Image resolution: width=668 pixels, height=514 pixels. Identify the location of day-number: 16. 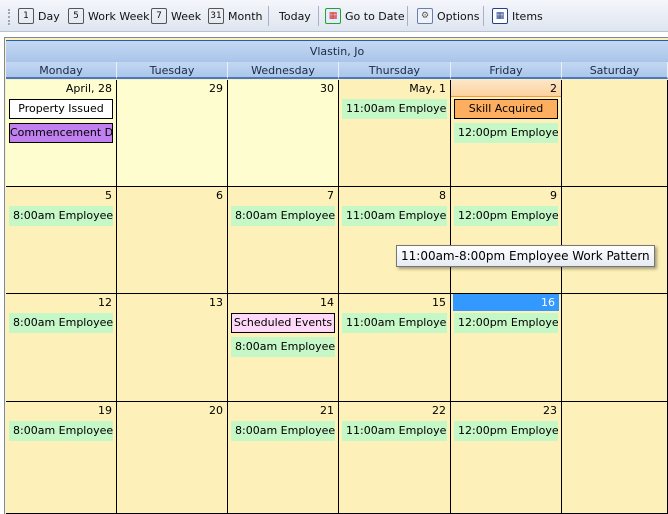
(506, 302).